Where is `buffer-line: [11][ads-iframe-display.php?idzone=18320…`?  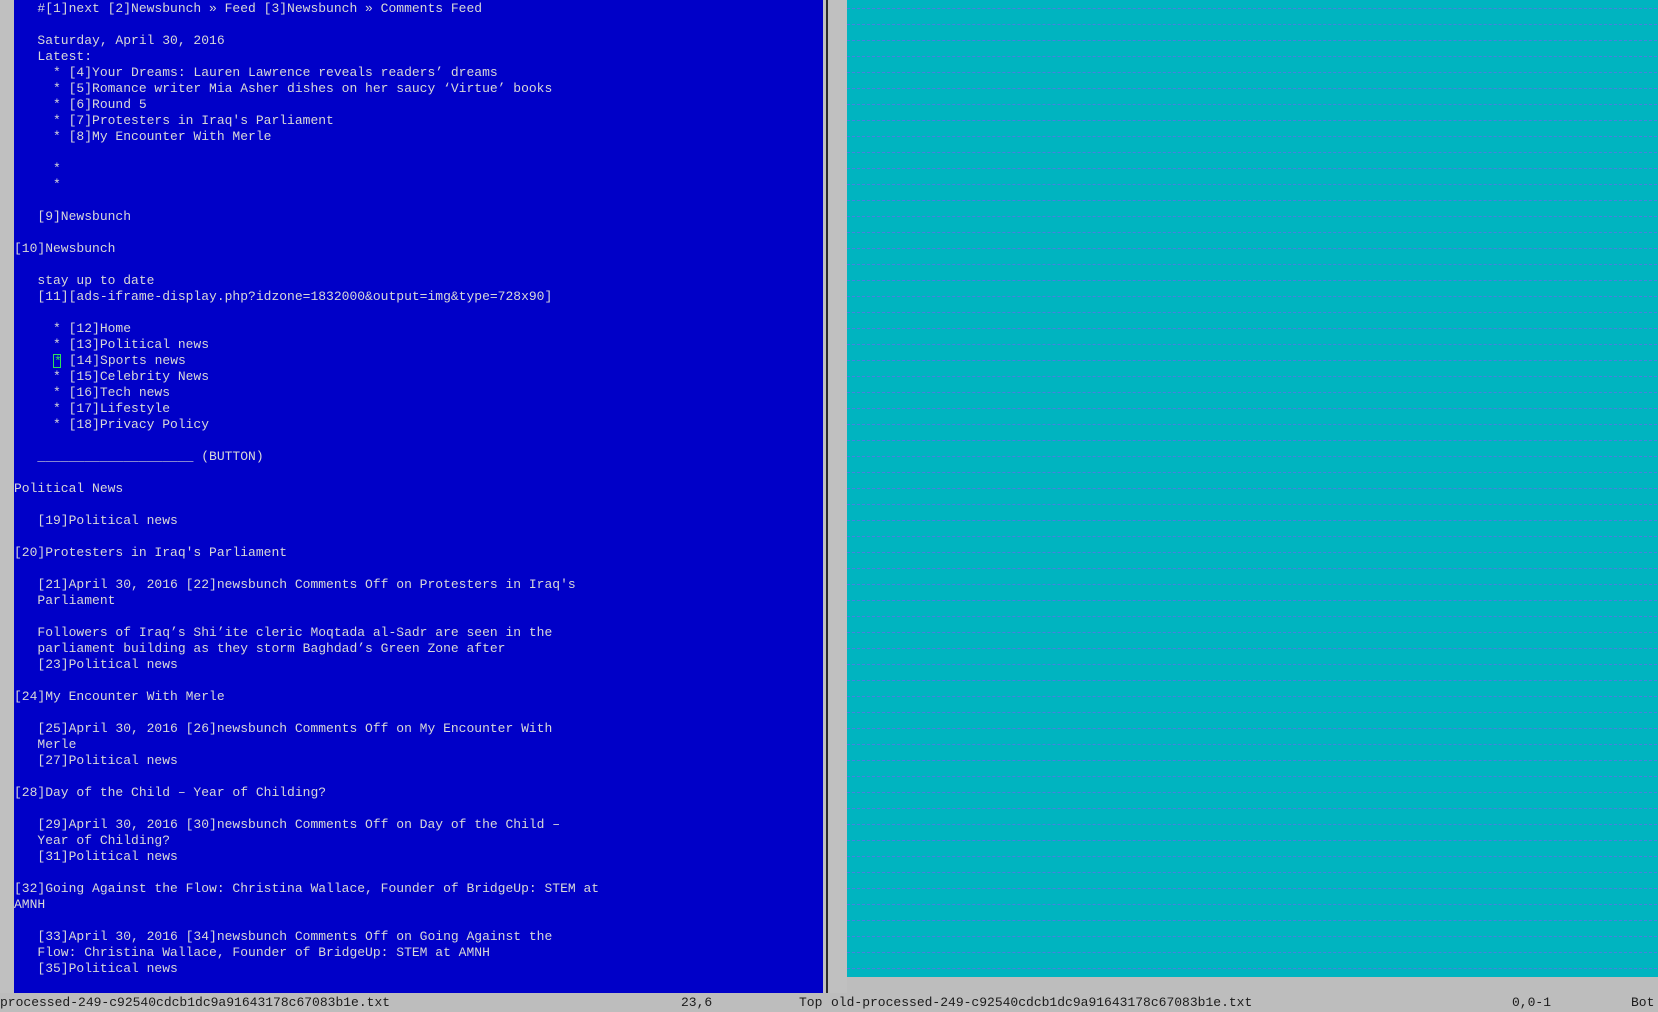 buffer-line: [11][ads-iframe-display.php?idzone=18320… is located at coordinates (283, 296).